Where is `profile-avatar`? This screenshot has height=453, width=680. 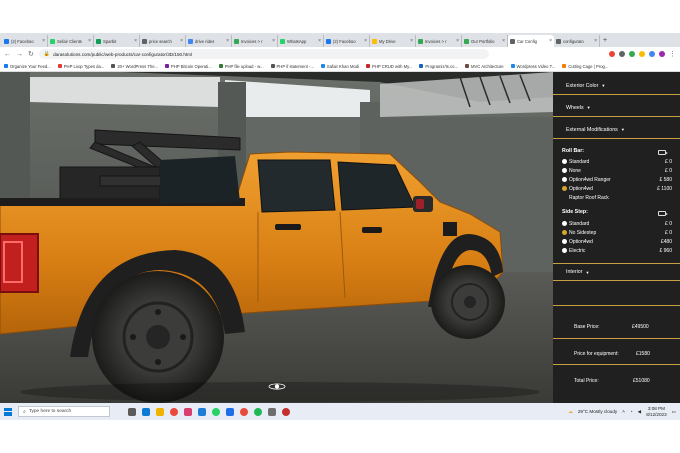
profile-avatar is located at coordinates (662, 54).